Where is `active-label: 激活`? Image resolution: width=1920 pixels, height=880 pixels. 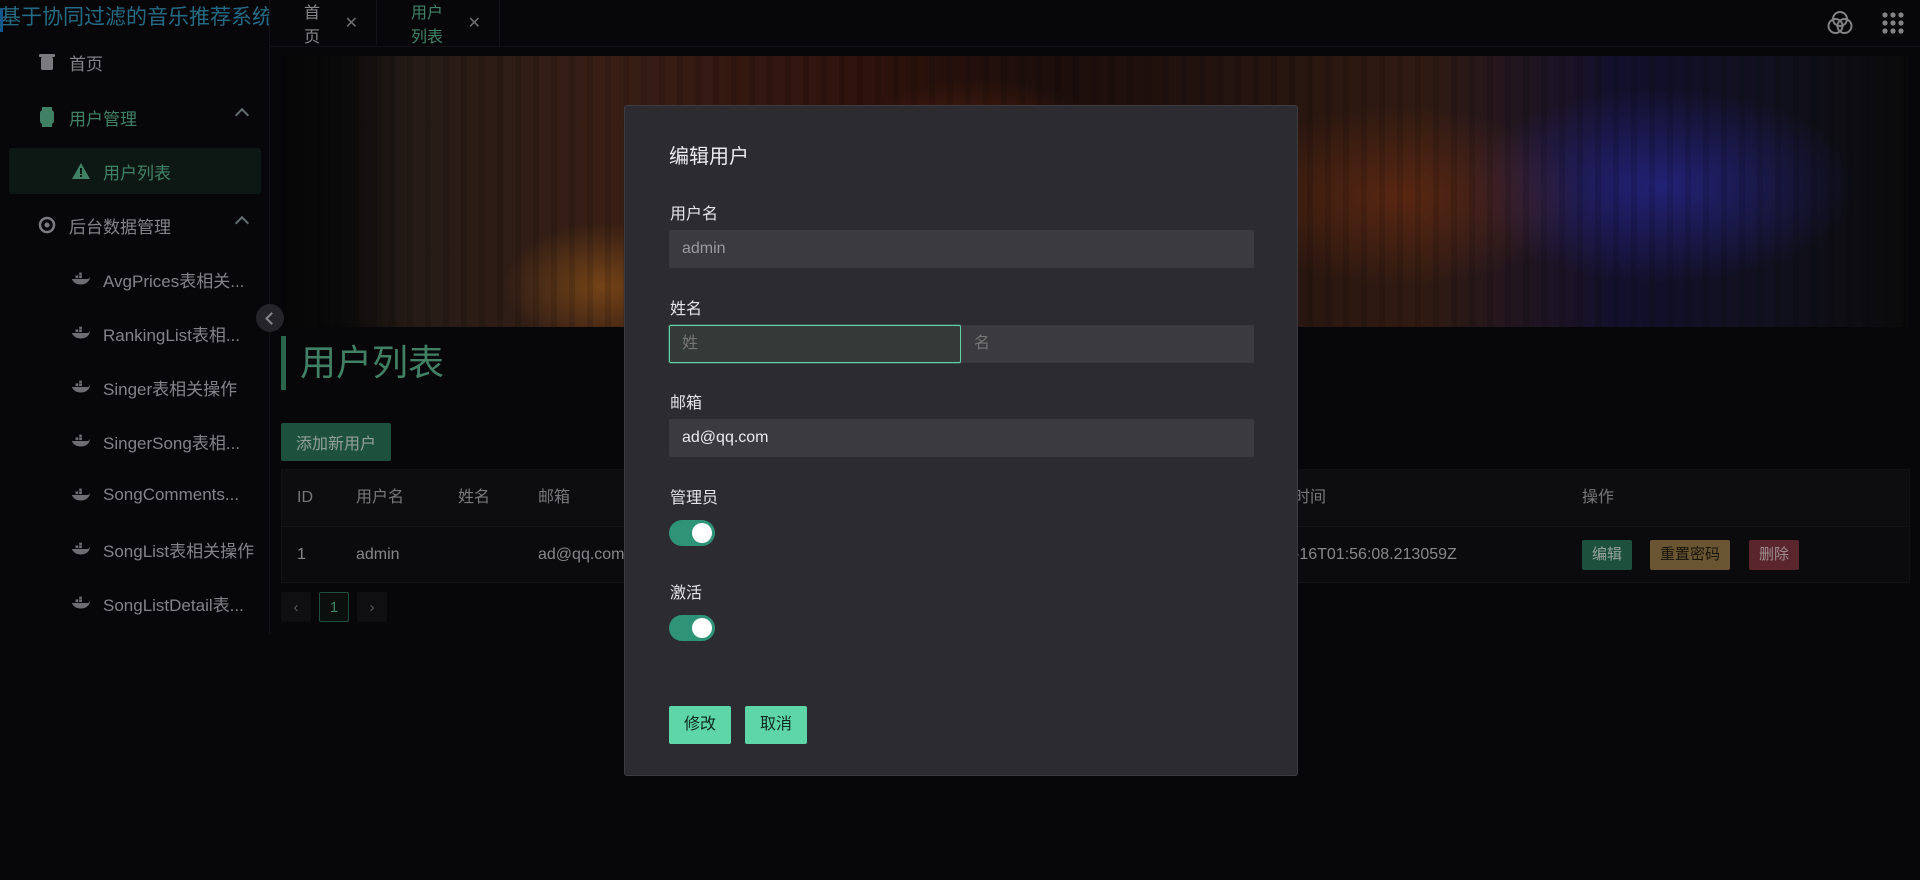
active-label: 激活 is located at coordinates (686, 593).